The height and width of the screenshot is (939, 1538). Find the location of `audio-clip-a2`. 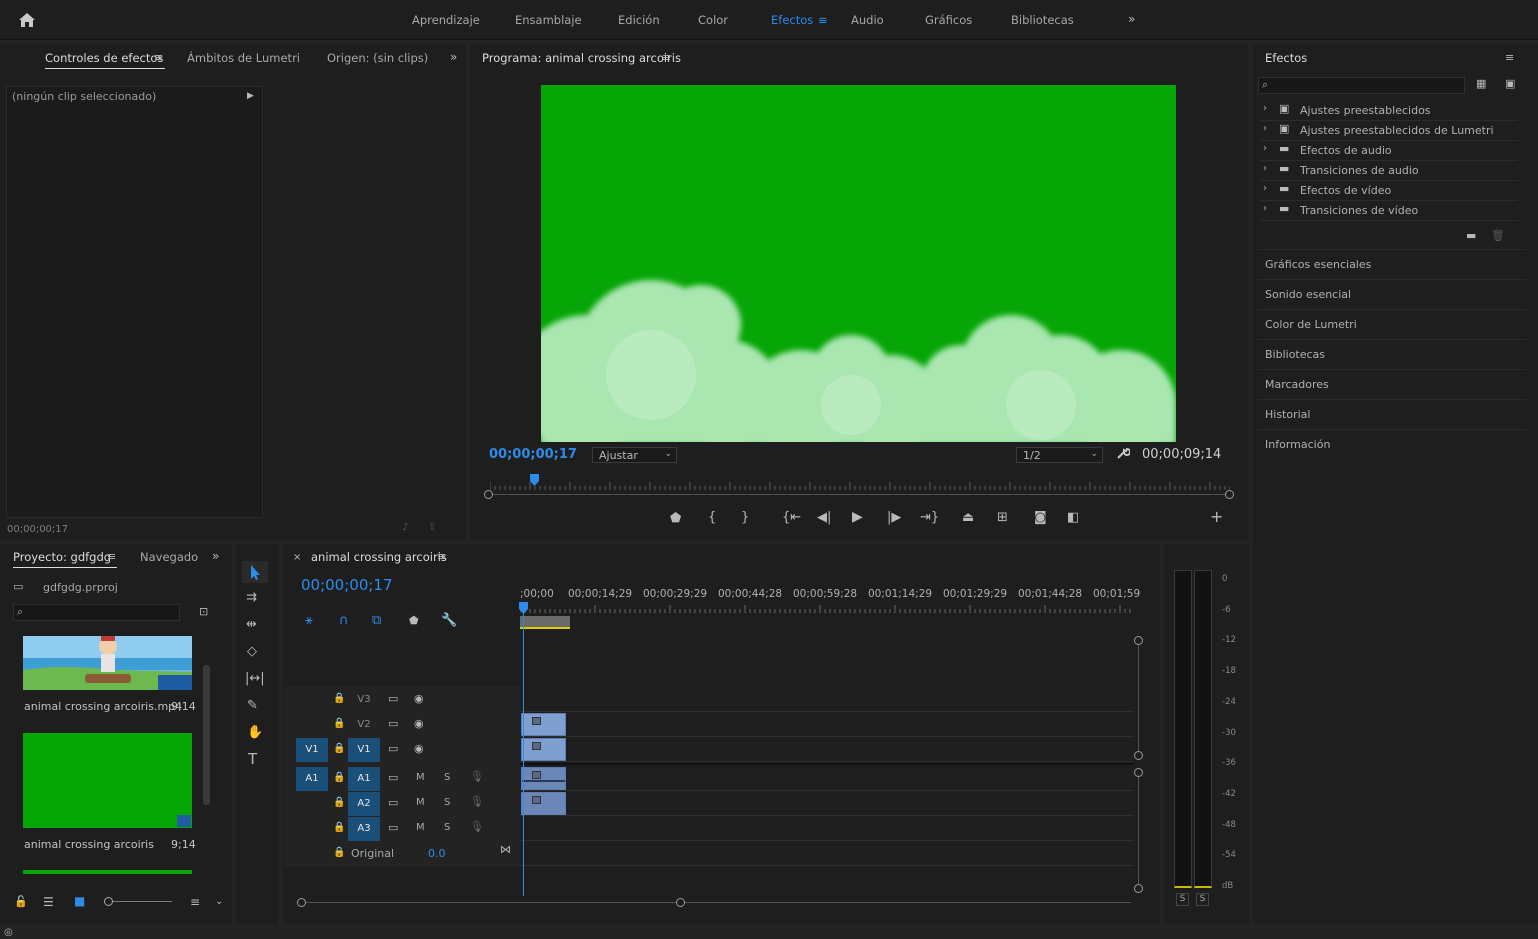

audio-clip-a2 is located at coordinates (543, 803).